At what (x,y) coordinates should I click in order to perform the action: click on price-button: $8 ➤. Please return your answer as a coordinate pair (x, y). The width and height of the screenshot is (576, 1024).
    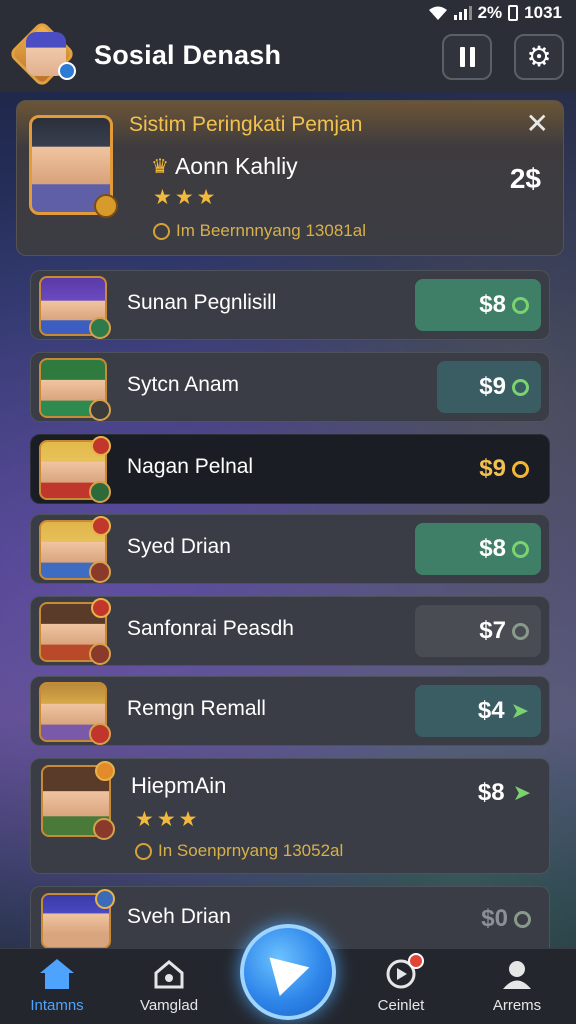
    Looking at the image, I should click on (504, 793).